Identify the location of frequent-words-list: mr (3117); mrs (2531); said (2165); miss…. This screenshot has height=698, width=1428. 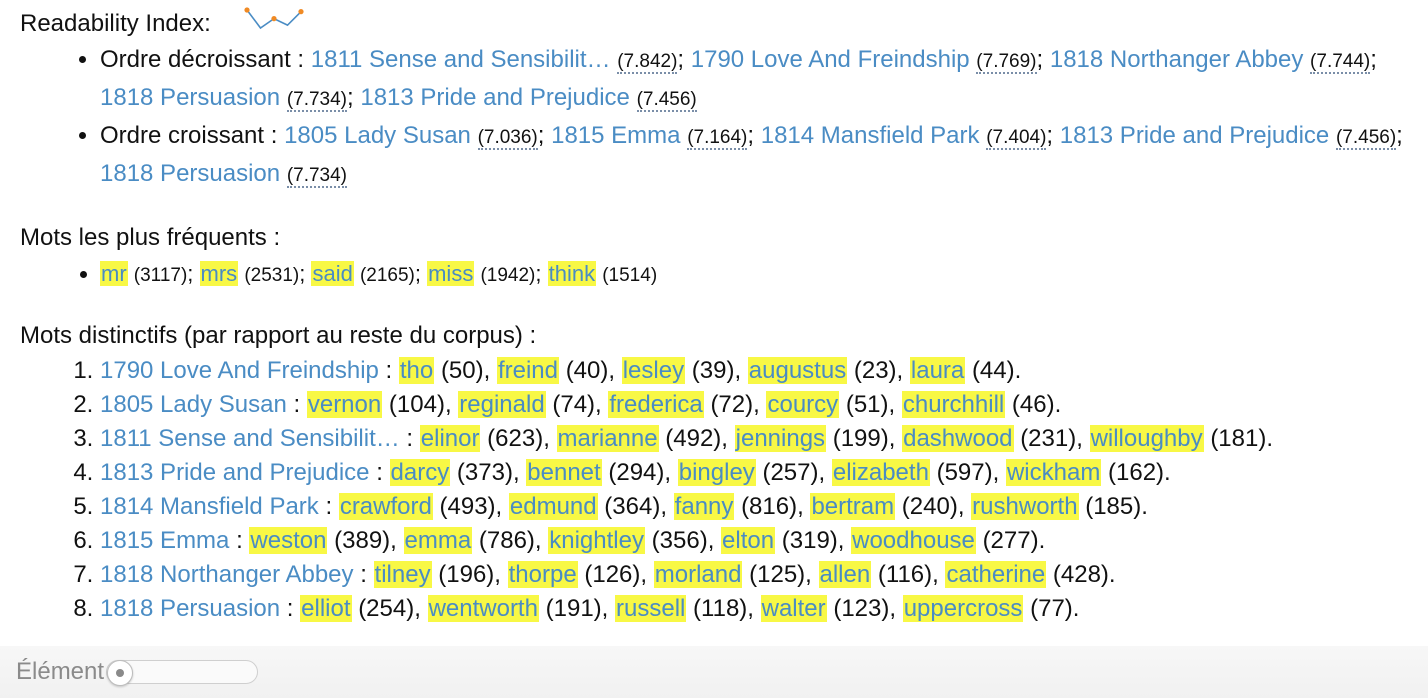
(715, 275).